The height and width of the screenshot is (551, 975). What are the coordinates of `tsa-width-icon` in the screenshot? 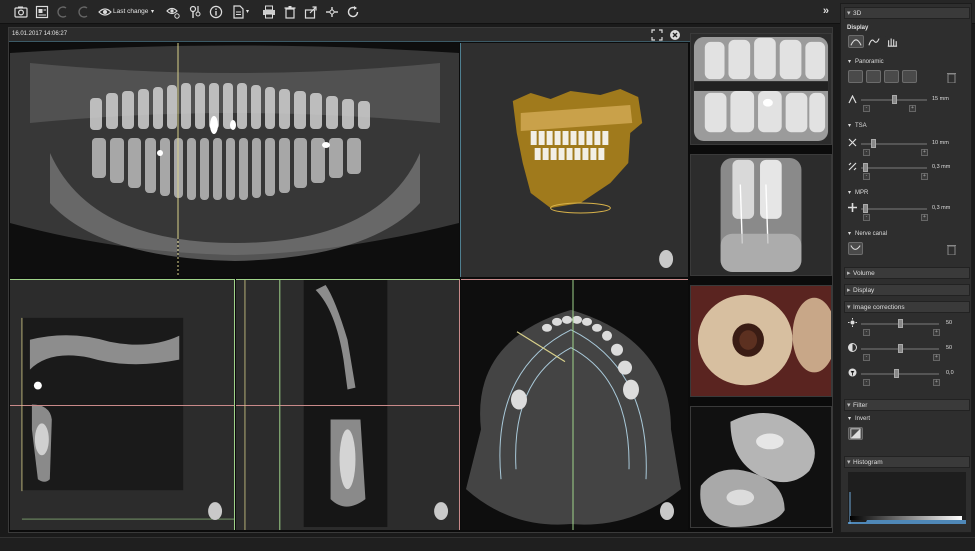 It's located at (852, 142).